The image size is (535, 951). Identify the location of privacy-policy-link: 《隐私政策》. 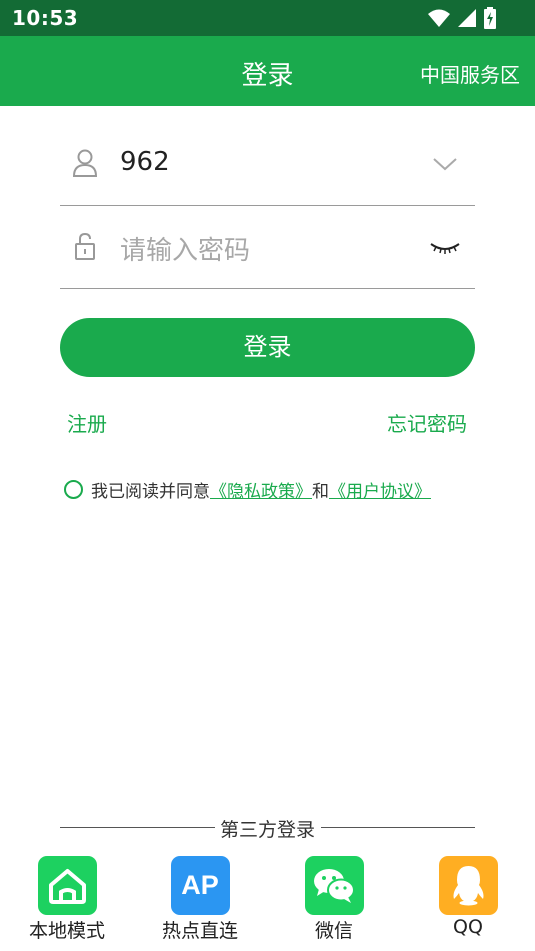
(261, 489).